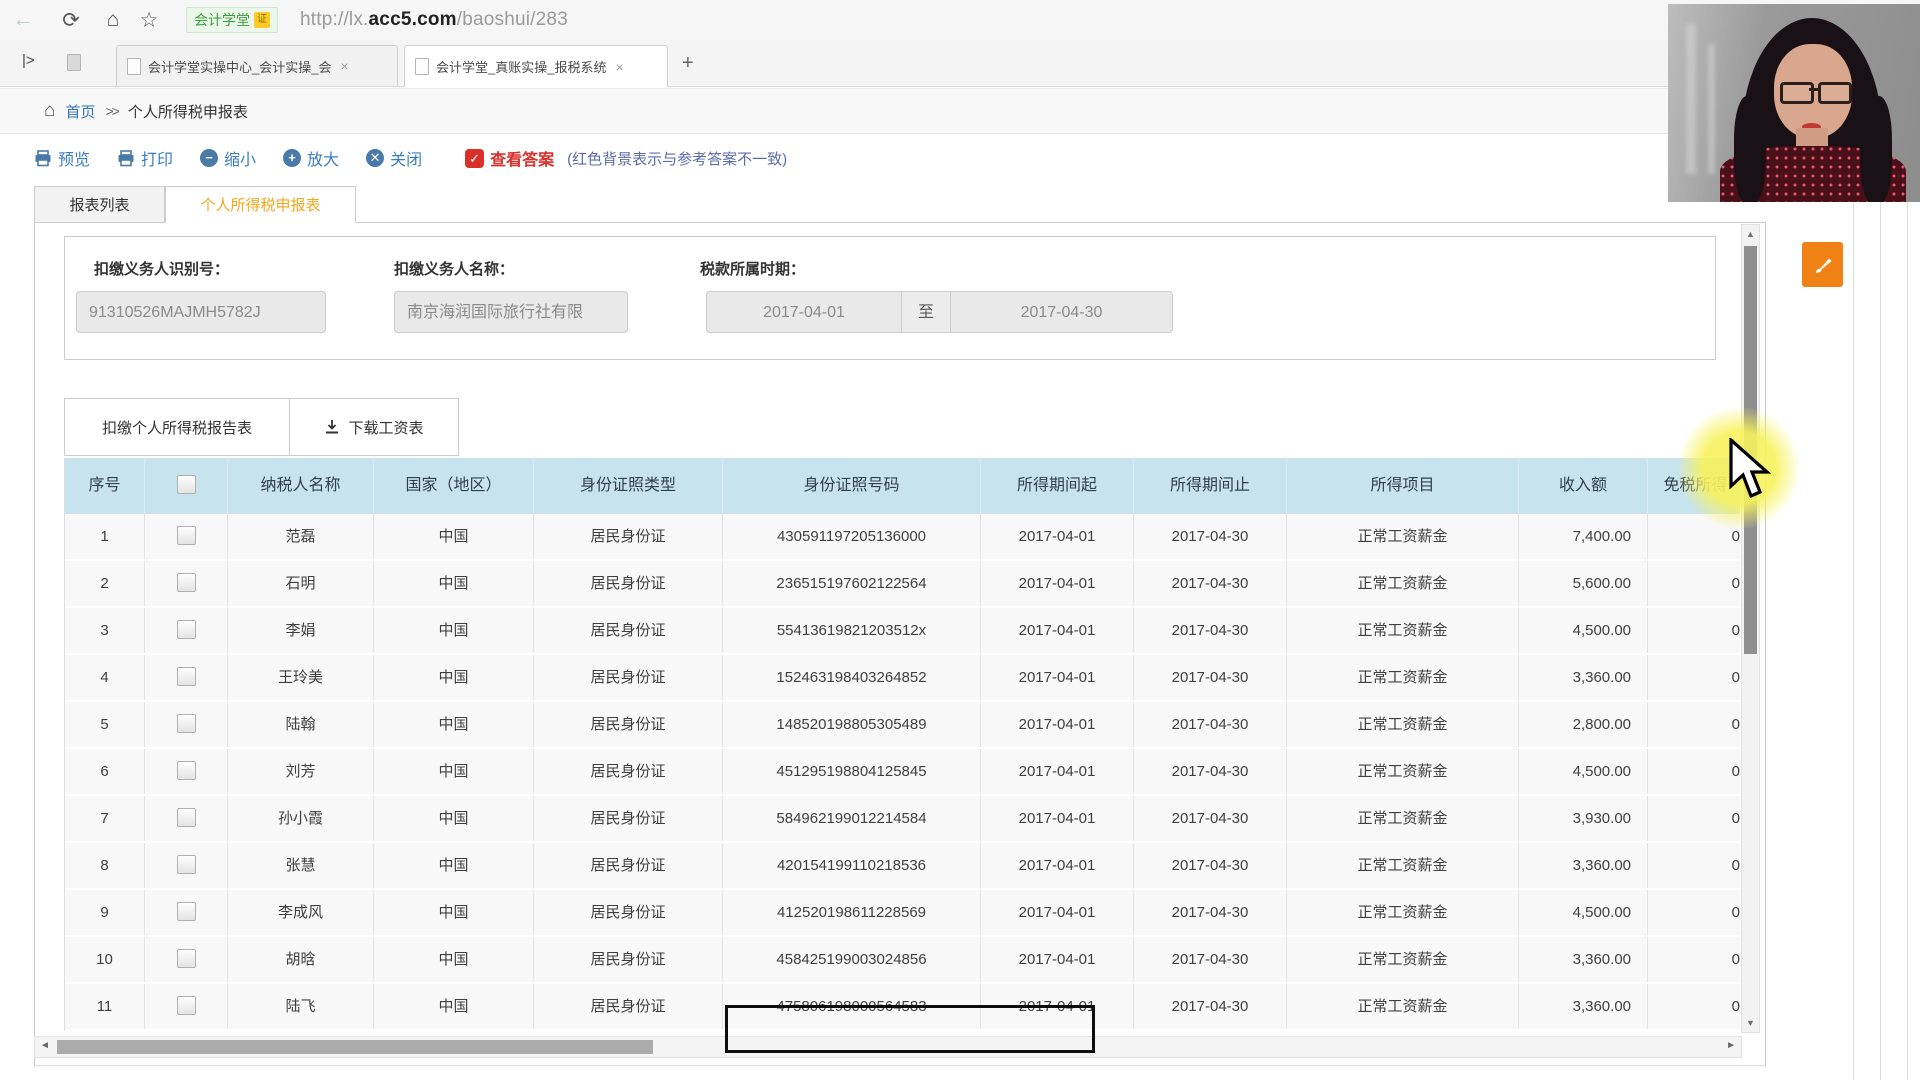 The width and height of the screenshot is (1920, 1080). Describe the element at coordinates (301, 865) in the screenshot. I see `cell-name: 张慧` at that location.